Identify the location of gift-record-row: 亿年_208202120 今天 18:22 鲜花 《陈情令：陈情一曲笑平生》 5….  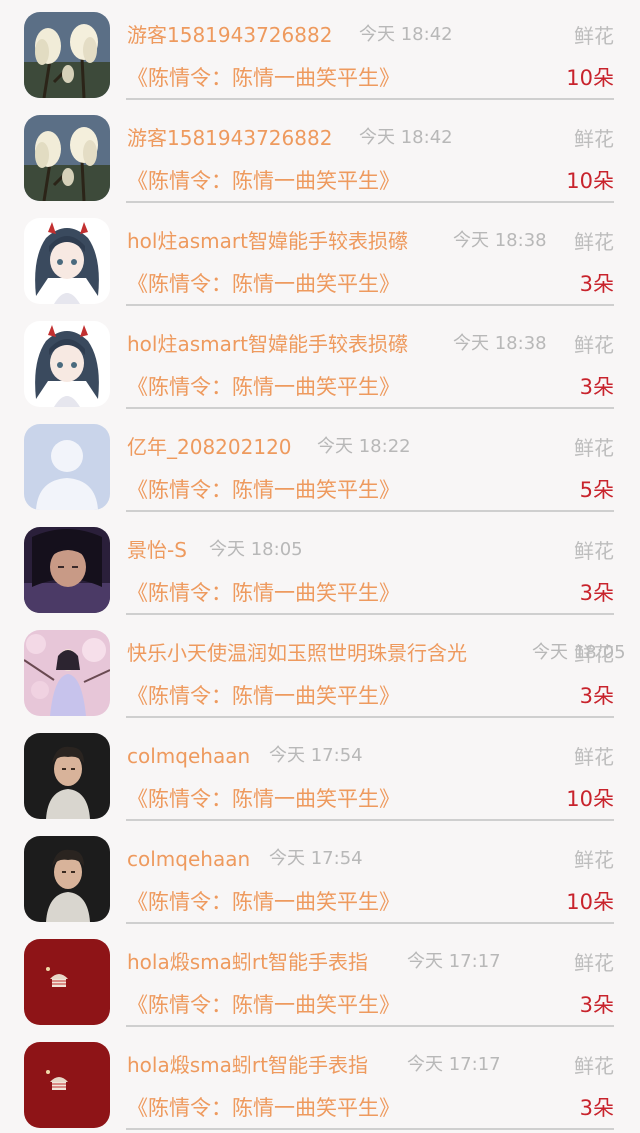
(320, 463).